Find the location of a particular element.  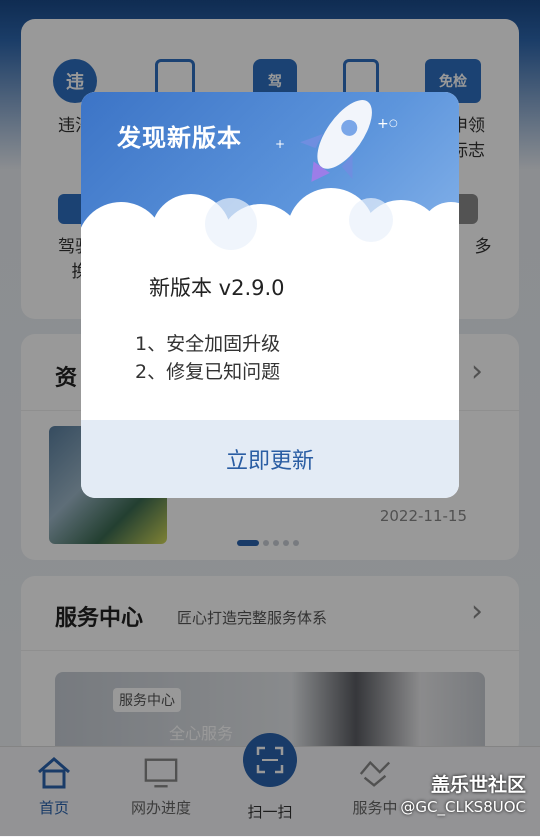

cloud-decoration is located at coordinates (270, 237).